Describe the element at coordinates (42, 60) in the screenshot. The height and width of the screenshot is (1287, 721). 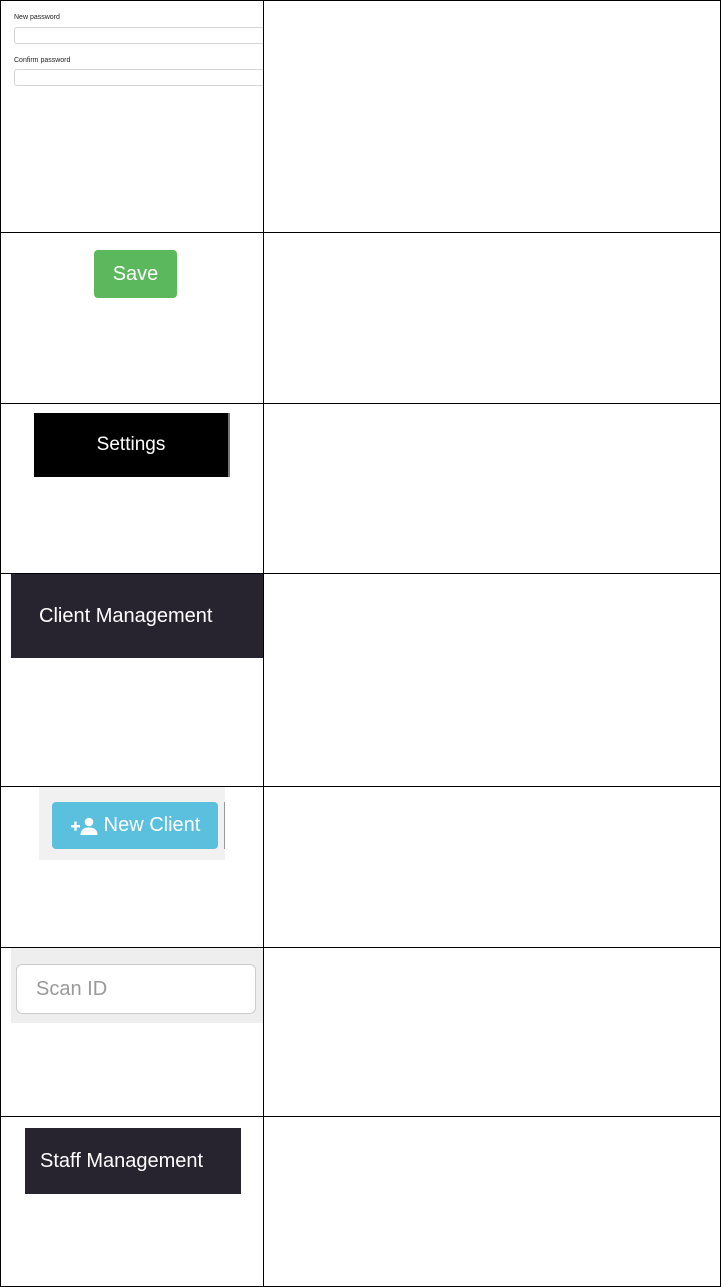
I see `confirm-password-label: Confirm password` at that location.